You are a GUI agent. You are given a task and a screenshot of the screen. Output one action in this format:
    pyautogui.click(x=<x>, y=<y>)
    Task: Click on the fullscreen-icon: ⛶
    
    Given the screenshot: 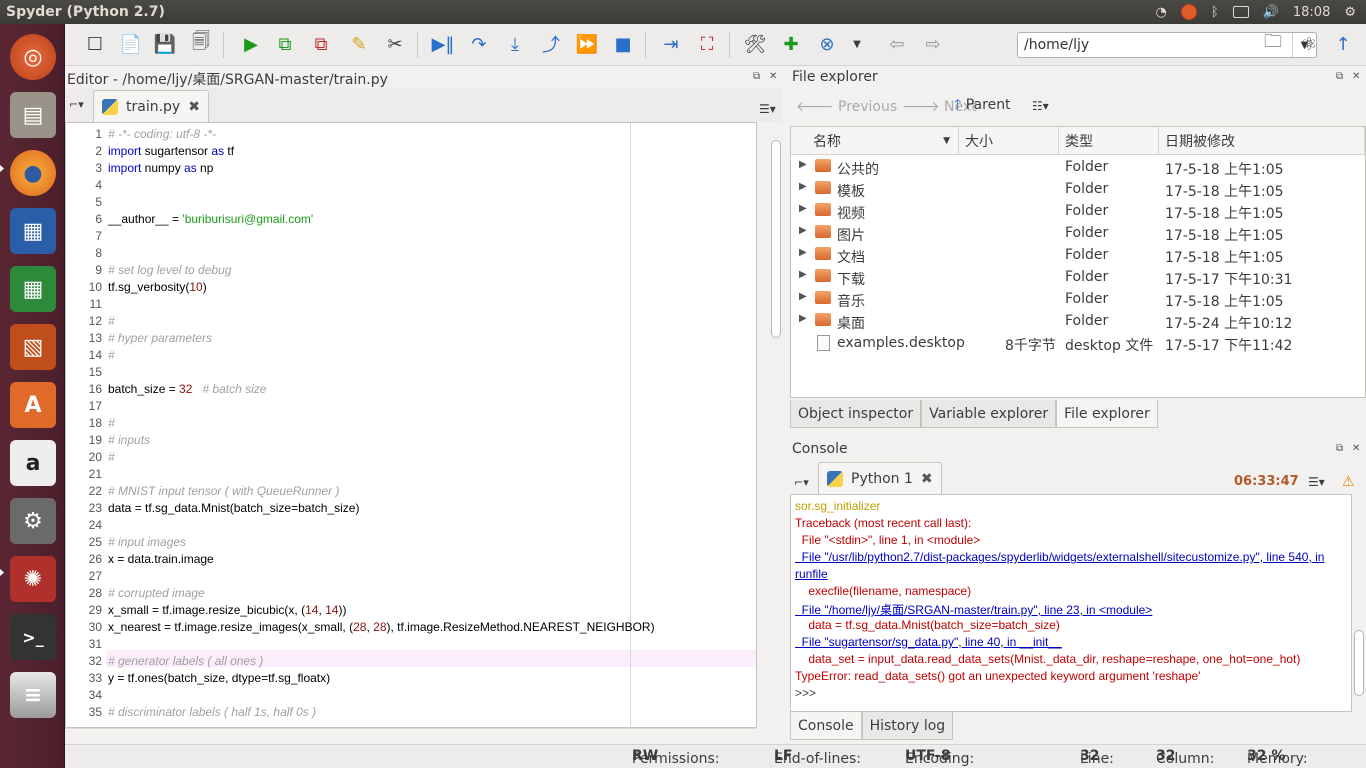 What is the action you would take?
    pyautogui.click(x=707, y=44)
    